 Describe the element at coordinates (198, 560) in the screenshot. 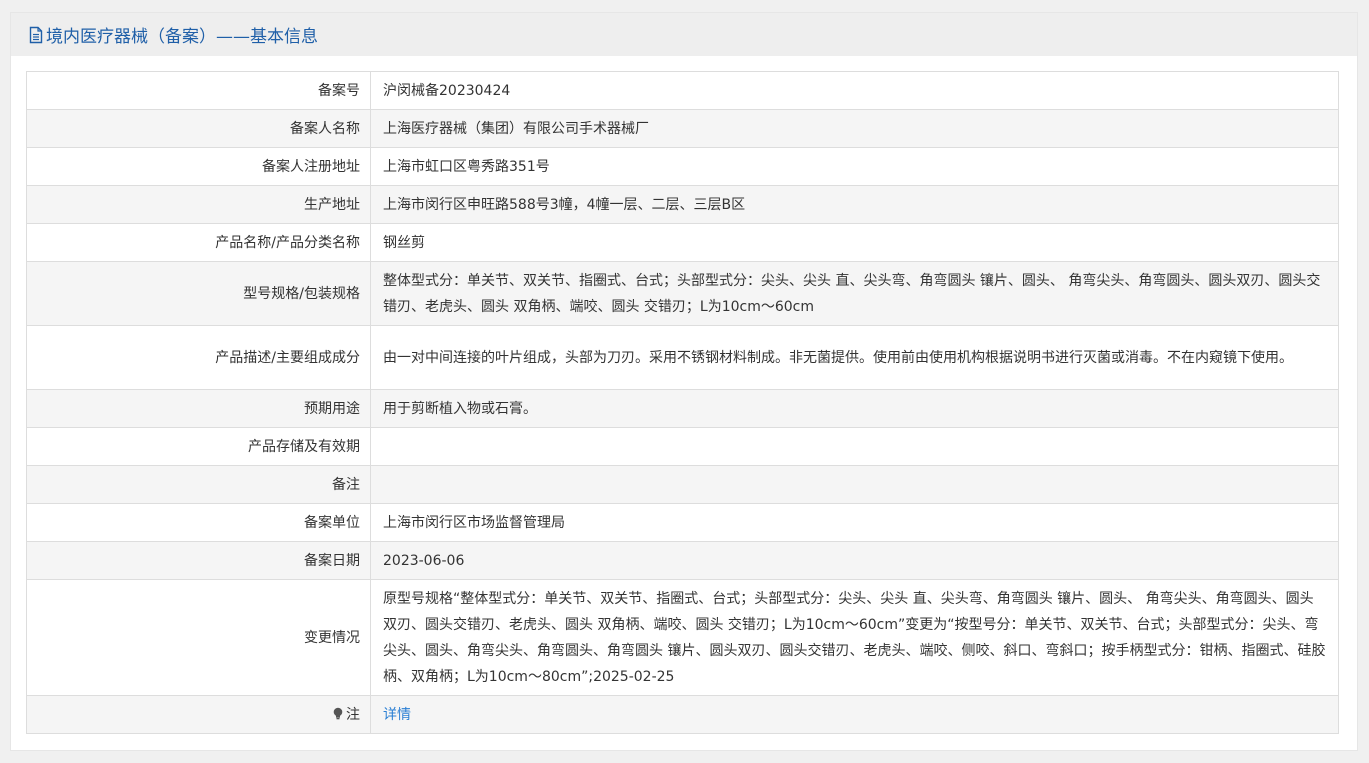

I see `row-label: 备案日期` at that location.